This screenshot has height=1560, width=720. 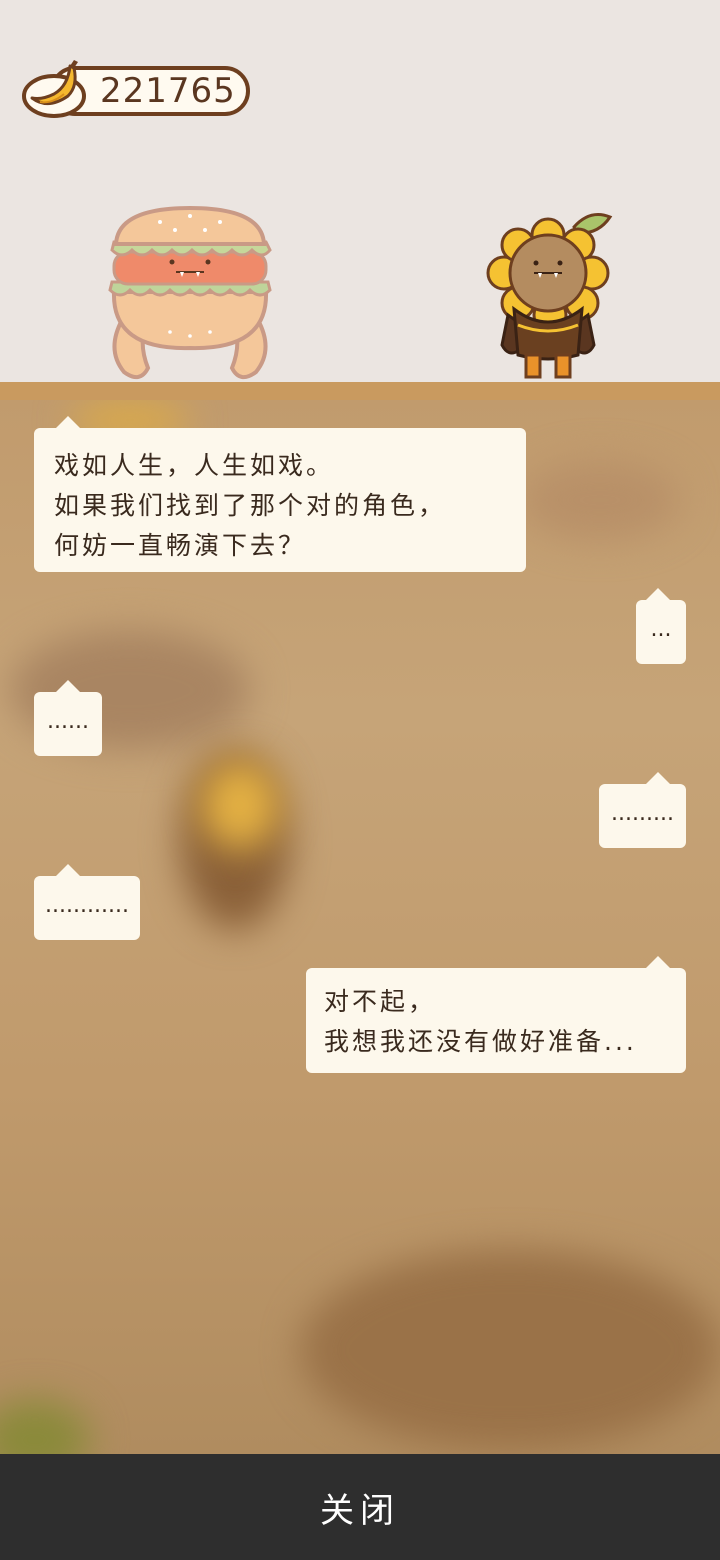 What do you see at coordinates (54, 89) in the screenshot?
I see `banana-icon` at bounding box center [54, 89].